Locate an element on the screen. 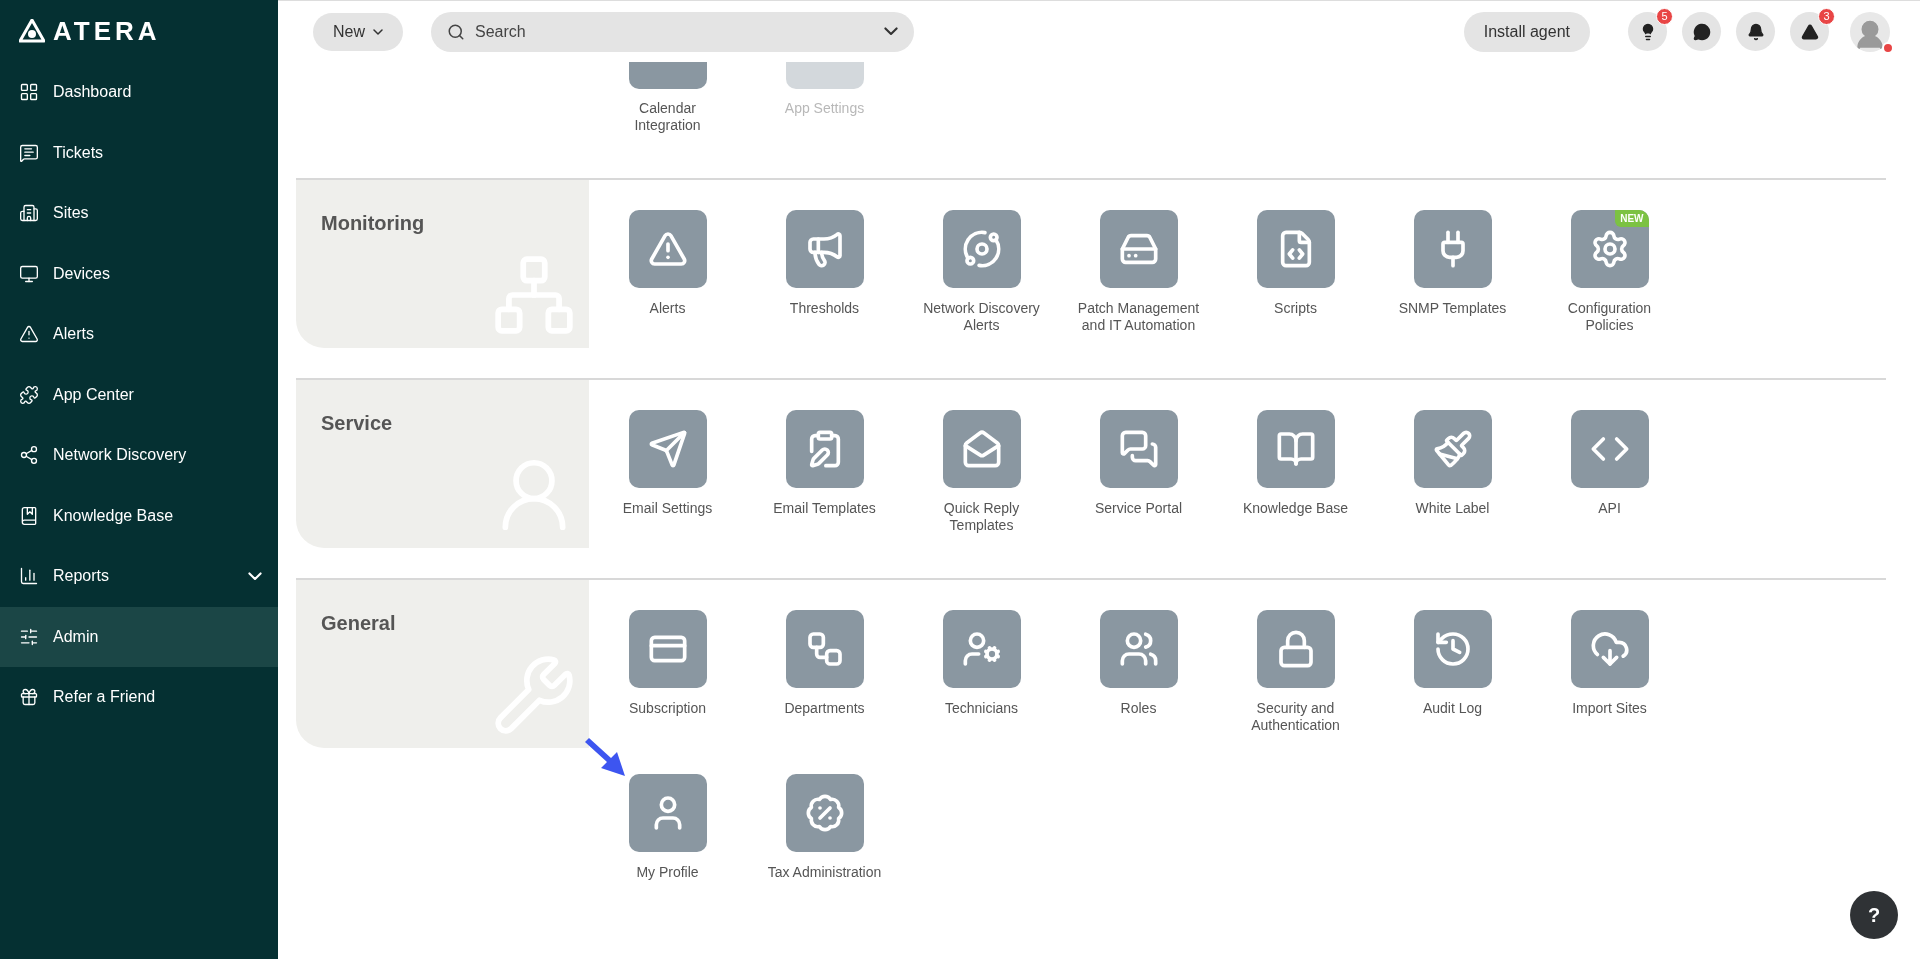 The image size is (1920, 959). sidebar-item: App Center is located at coordinates (139, 394).